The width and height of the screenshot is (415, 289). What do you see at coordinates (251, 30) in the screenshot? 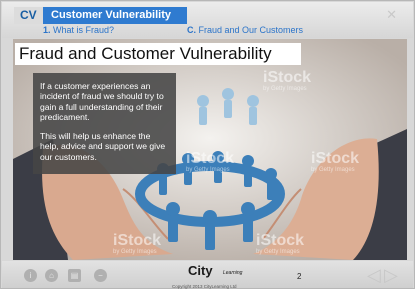
I see `nav-label: Fraud and Our Customers` at bounding box center [251, 30].